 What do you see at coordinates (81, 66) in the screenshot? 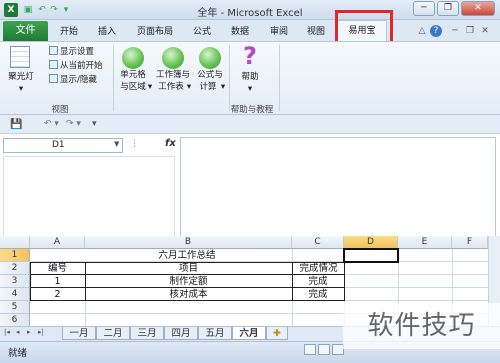
I see `from-current-label: 从当前开始` at bounding box center [81, 66].